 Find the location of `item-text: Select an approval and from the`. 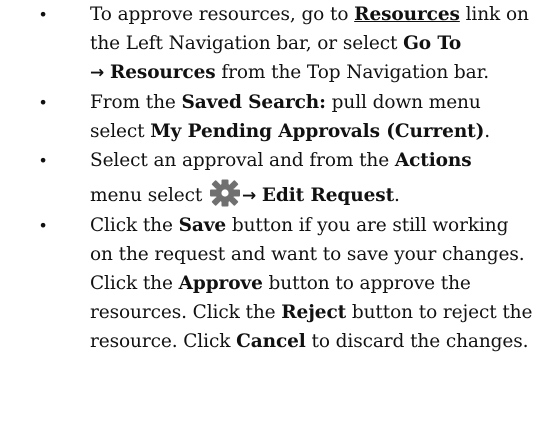

item-text: Select an approval and from the is located at coordinates (242, 160).